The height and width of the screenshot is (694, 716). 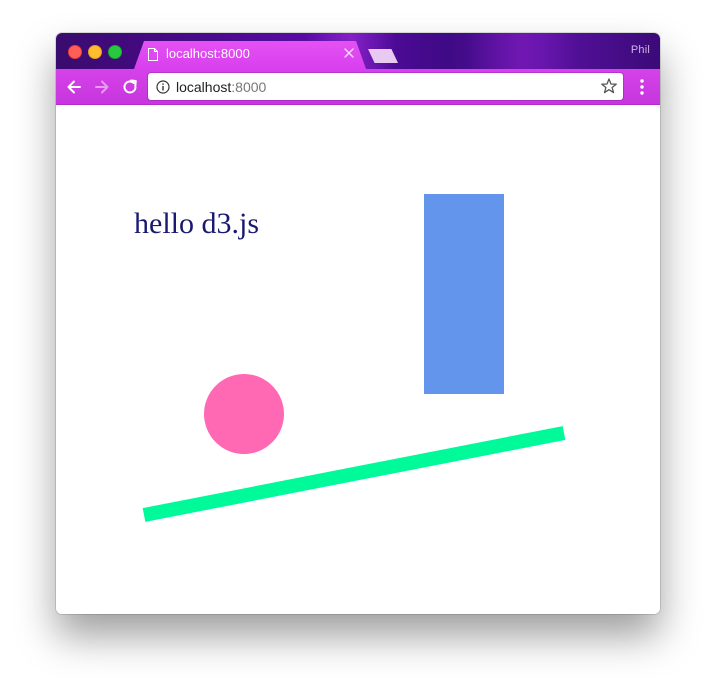 What do you see at coordinates (130, 87) in the screenshot?
I see `reload-icon` at bounding box center [130, 87].